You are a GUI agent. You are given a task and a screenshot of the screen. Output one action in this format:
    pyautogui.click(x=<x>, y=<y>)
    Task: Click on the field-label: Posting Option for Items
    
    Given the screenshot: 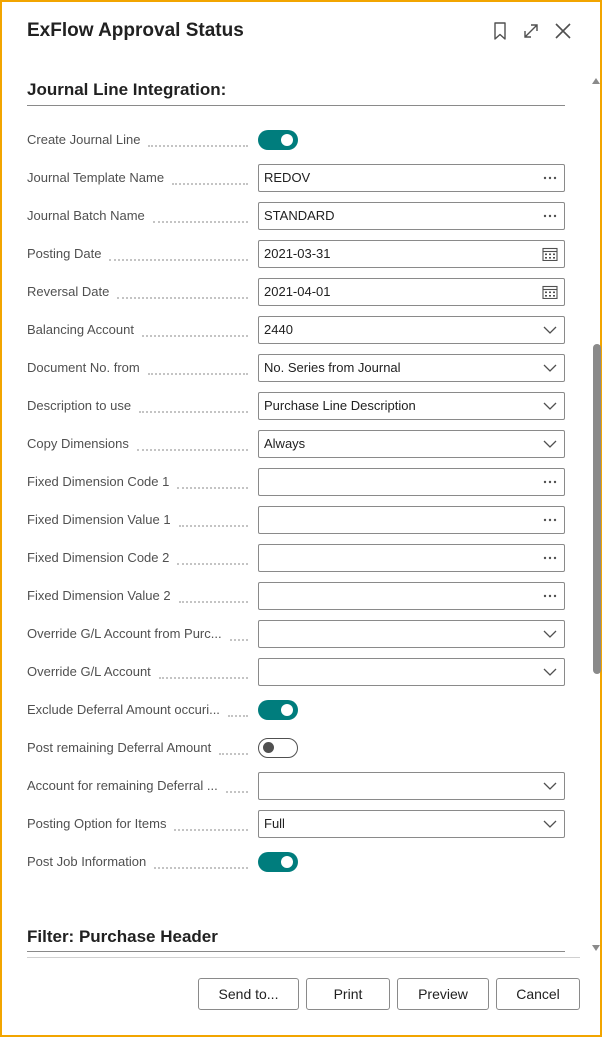 What is the action you would take?
    pyautogui.click(x=97, y=823)
    